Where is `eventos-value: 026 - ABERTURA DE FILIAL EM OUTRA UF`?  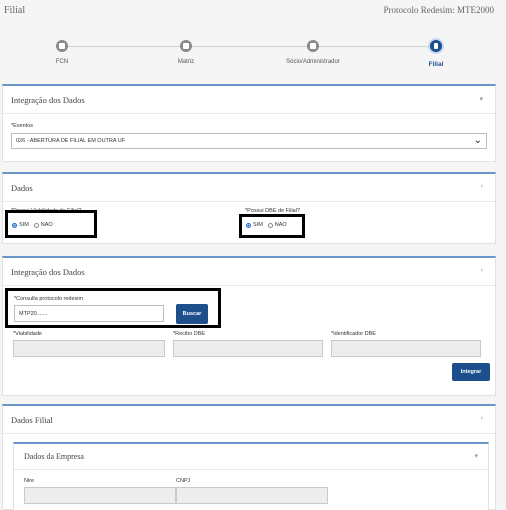
eventos-value: 026 - ABERTURA DE FILIAL EM OUTRA UF is located at coordinates (71, 141).